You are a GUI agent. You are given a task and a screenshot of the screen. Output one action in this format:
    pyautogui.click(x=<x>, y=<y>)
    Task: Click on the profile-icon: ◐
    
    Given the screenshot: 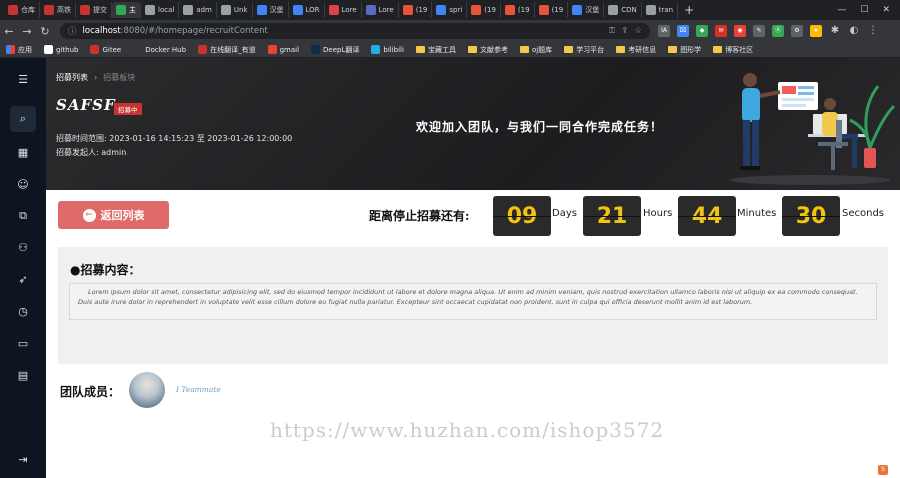 What is the action you would take?
    pyautogui.click(x=854, y=31)
    